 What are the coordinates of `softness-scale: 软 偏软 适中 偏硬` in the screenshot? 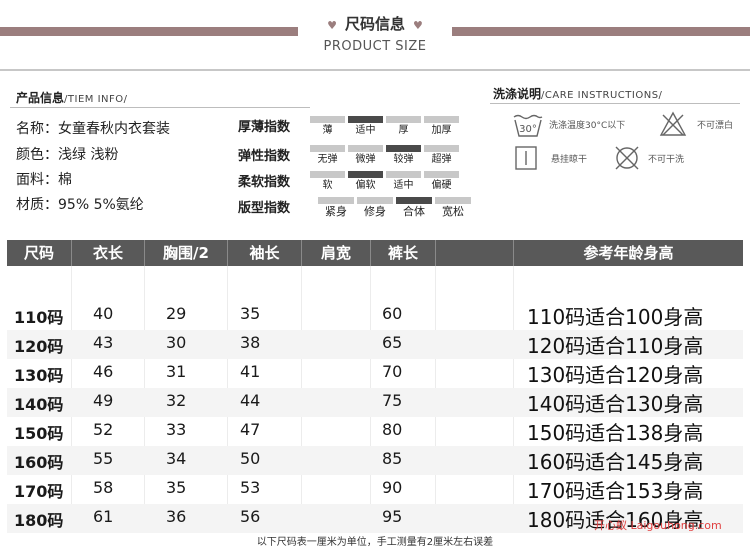 It's located at (384, 181).